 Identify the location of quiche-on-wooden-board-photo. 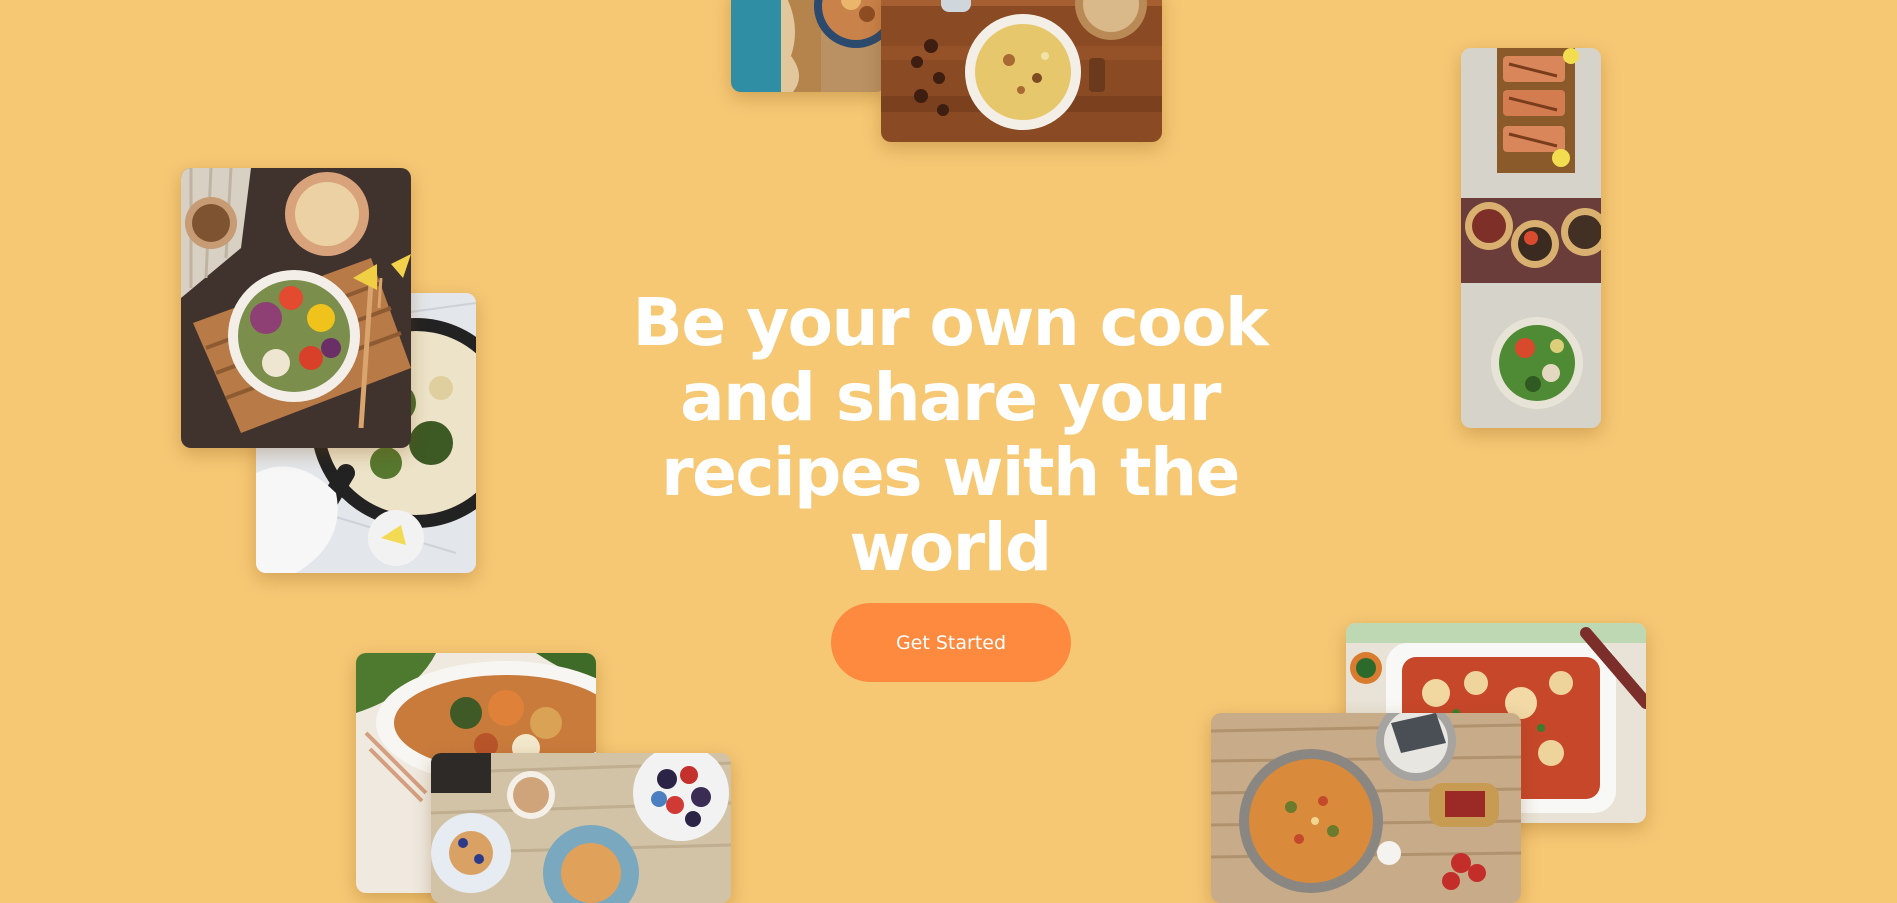
(1021, 71).